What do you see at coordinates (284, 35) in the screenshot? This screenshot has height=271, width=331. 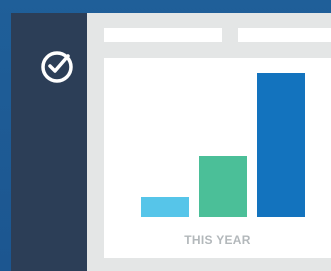 I see `header-field-right` at bounding box center [284, 35].